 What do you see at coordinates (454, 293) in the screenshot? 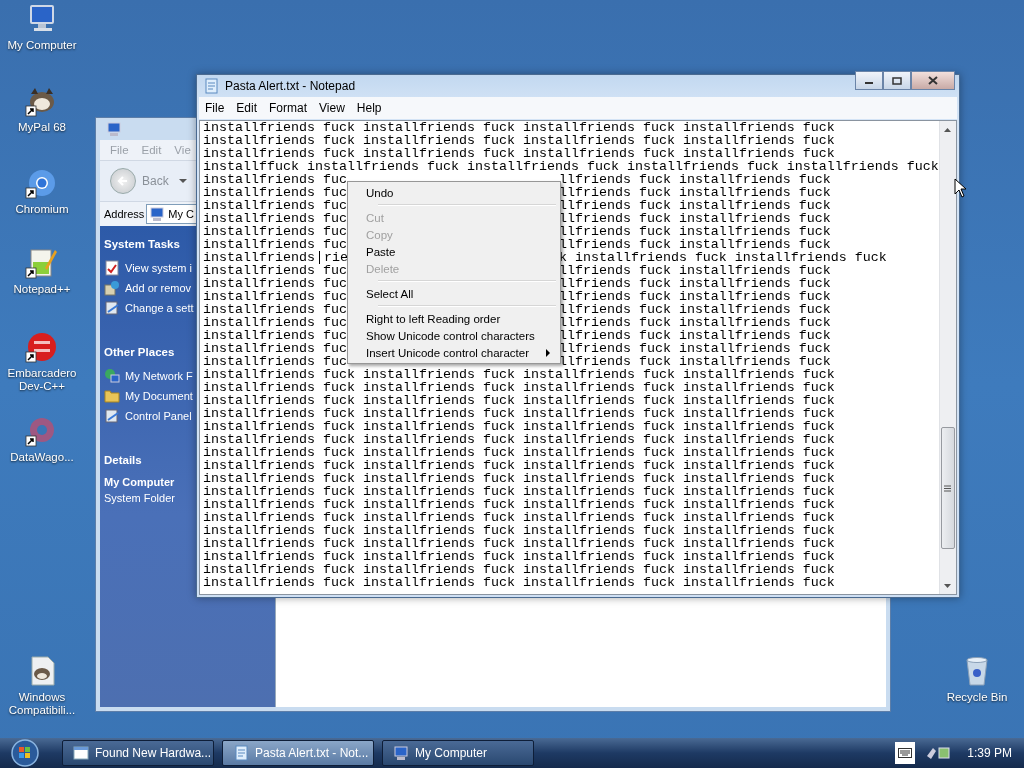
I see `menu-item: Select All` at bounding box center [454, 293].